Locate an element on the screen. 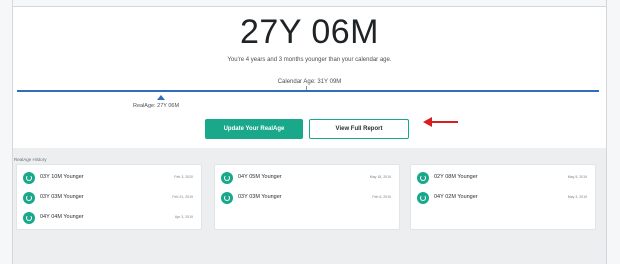 The image size is (620, 264). history-item-date: May 18, 2019 is located at coordinates (380, 177).